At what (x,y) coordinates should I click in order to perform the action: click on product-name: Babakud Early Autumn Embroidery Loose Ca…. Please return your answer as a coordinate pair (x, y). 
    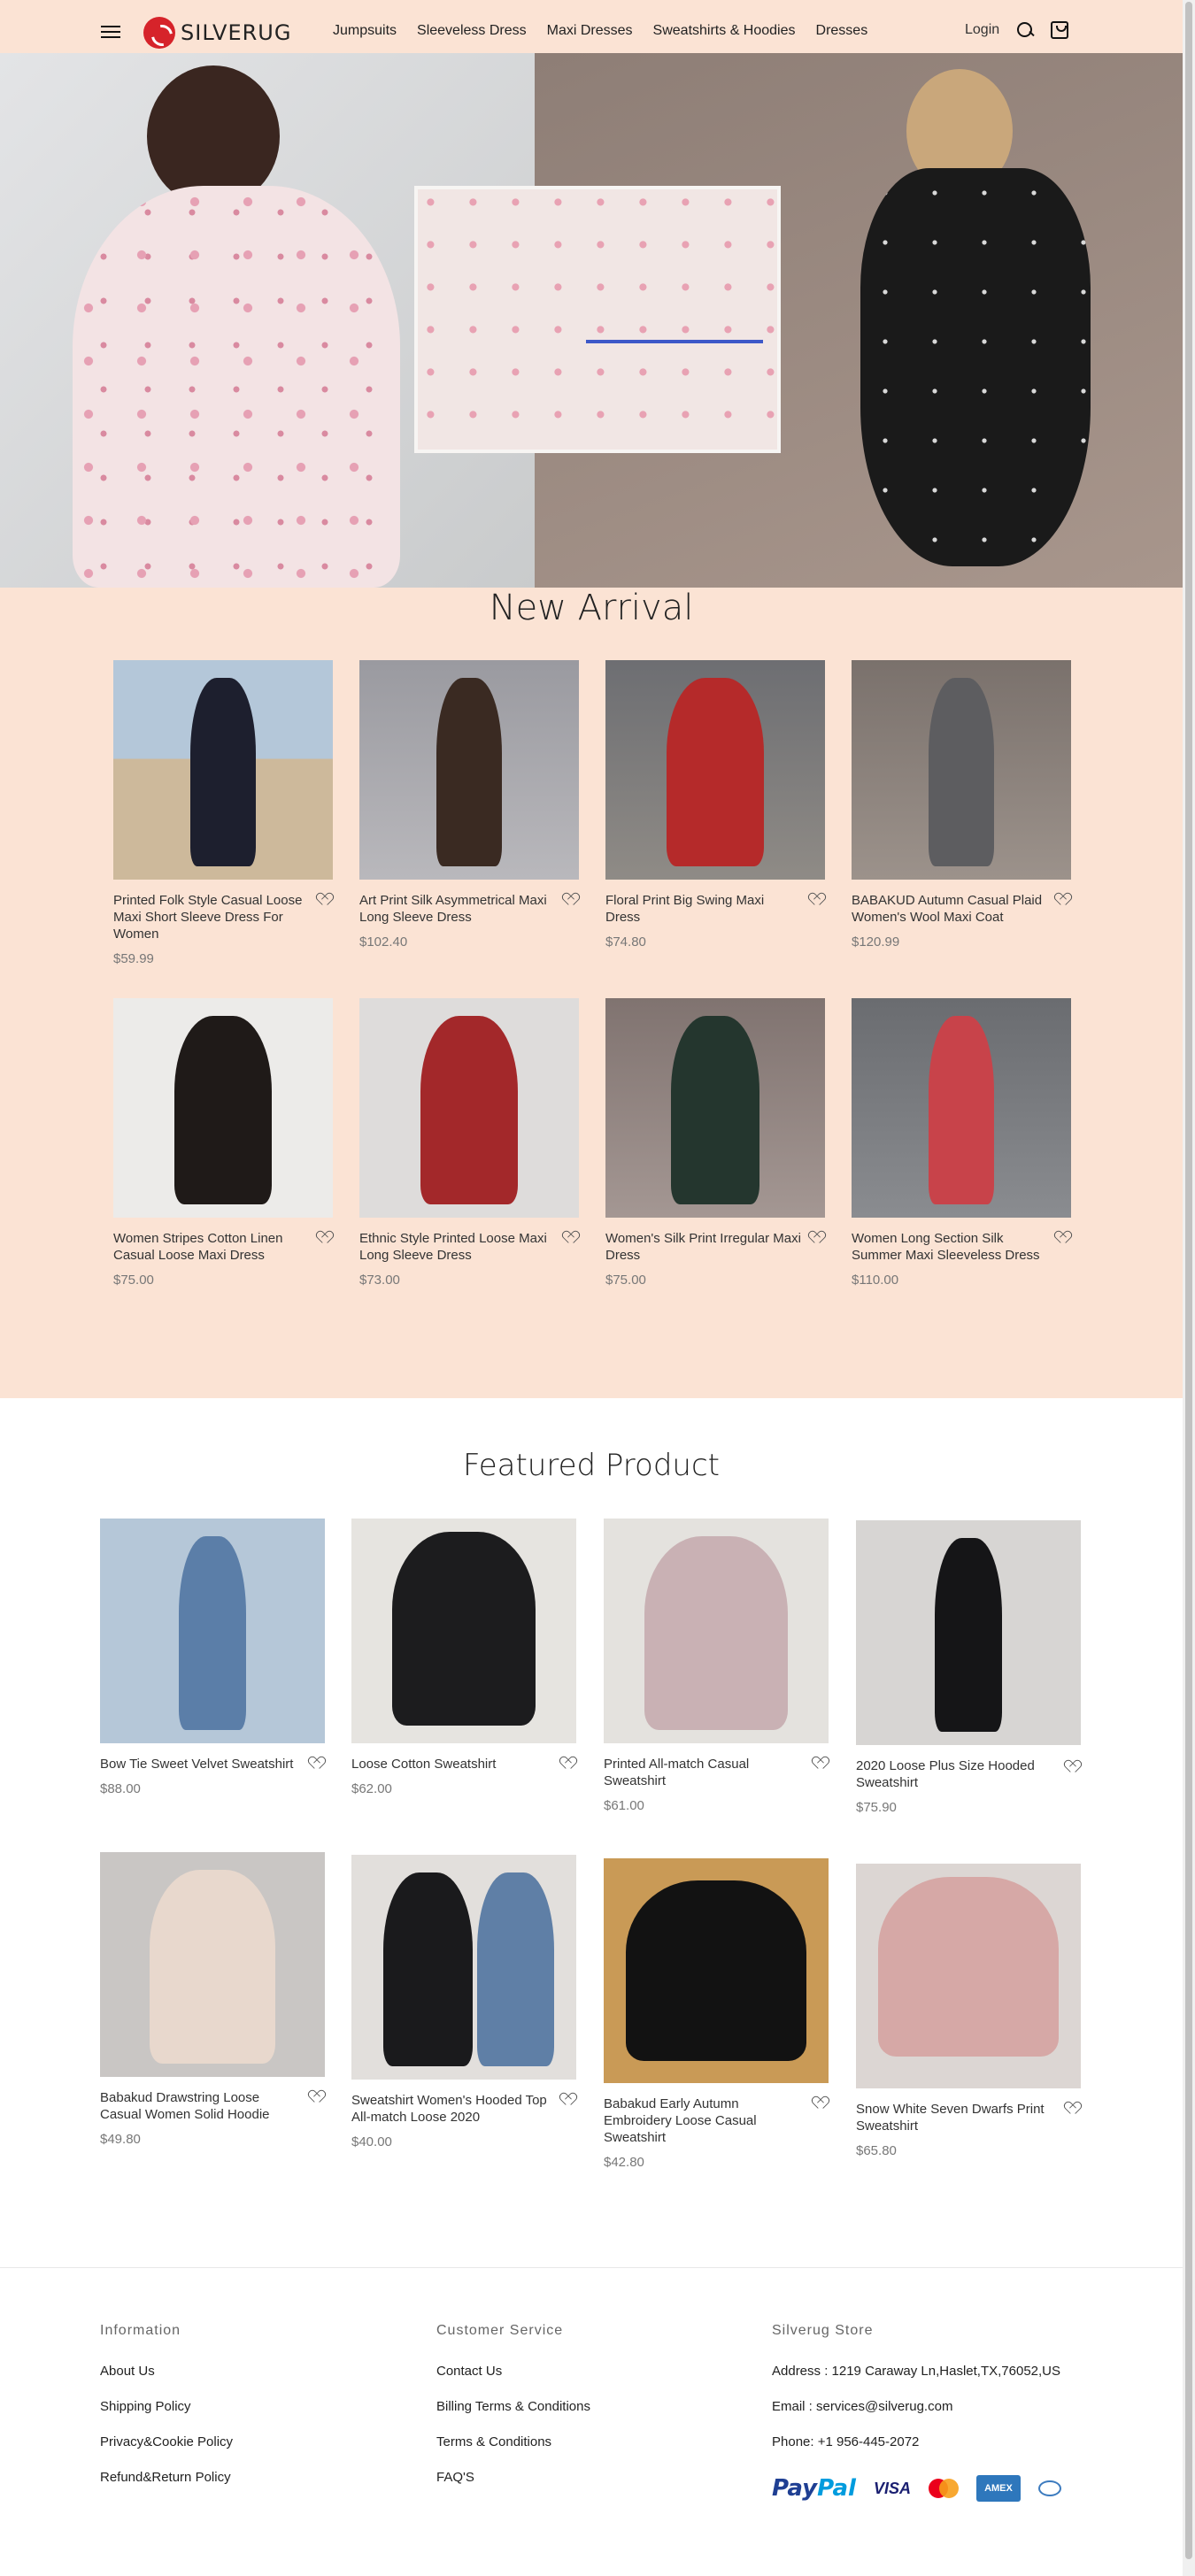
    Looking at the image, I should click on (716, 2120).